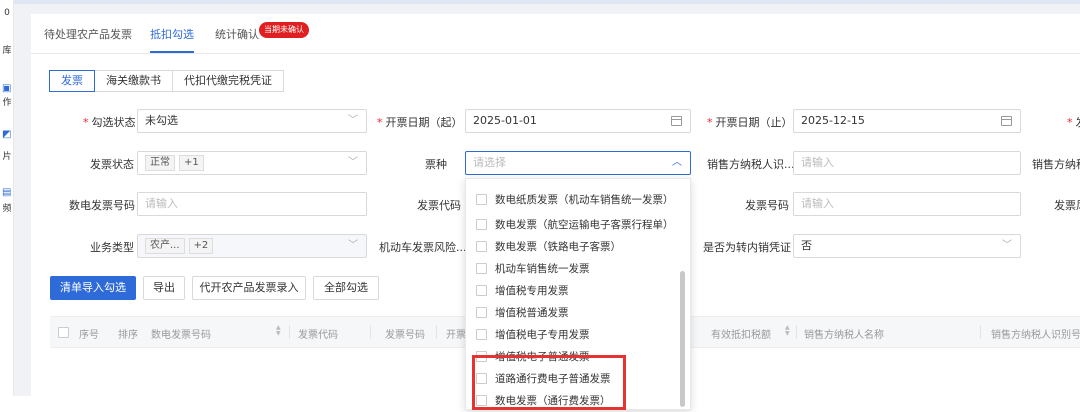 The width and height of the screenshot is (1080, 412). What do you see at coordinates (817, 203) in the screenshot?
I see `invoice-no-placeholder: 请输入` at bounding box center [817, 203].